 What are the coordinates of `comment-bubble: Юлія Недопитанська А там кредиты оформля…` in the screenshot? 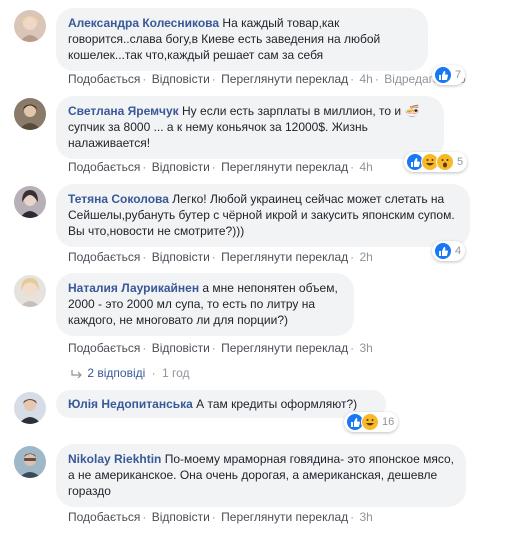 It's located at (221, 404).